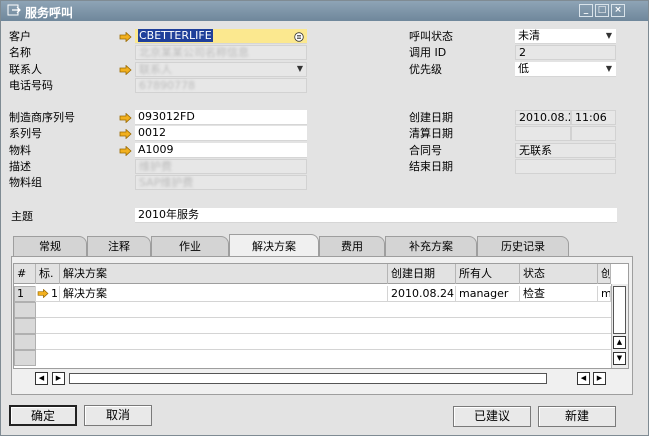  What do you see at coordinates (274, 245) in the screenshot?
I see `tab-solutions: 解决方案` at bounding box center [274, 245].